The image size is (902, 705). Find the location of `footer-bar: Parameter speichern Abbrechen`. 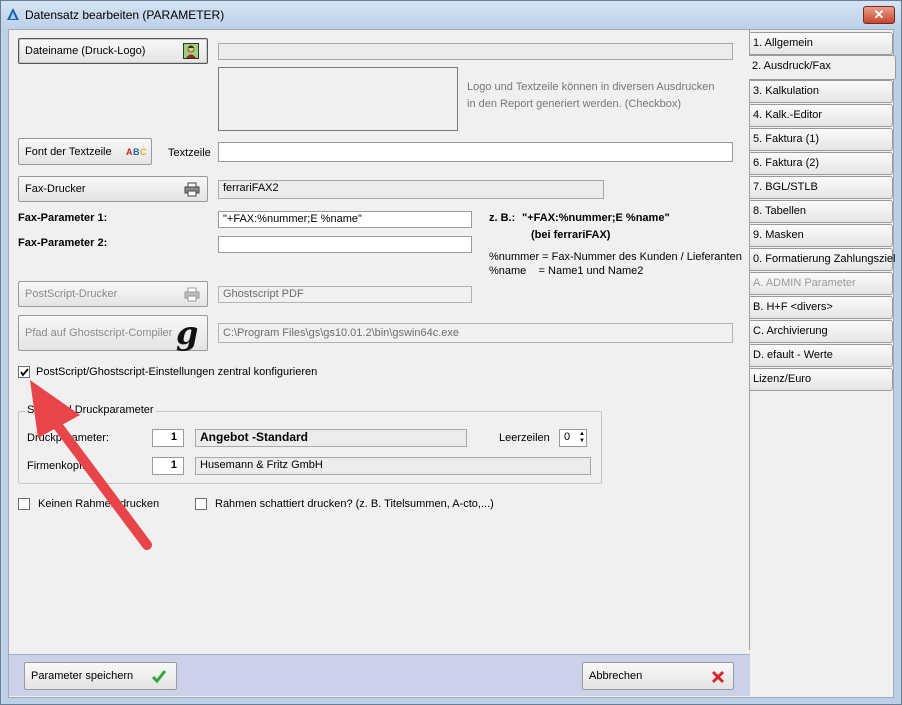

footer-bar: Parameter speichern Abbrechen is located at coordinates (379, 675).